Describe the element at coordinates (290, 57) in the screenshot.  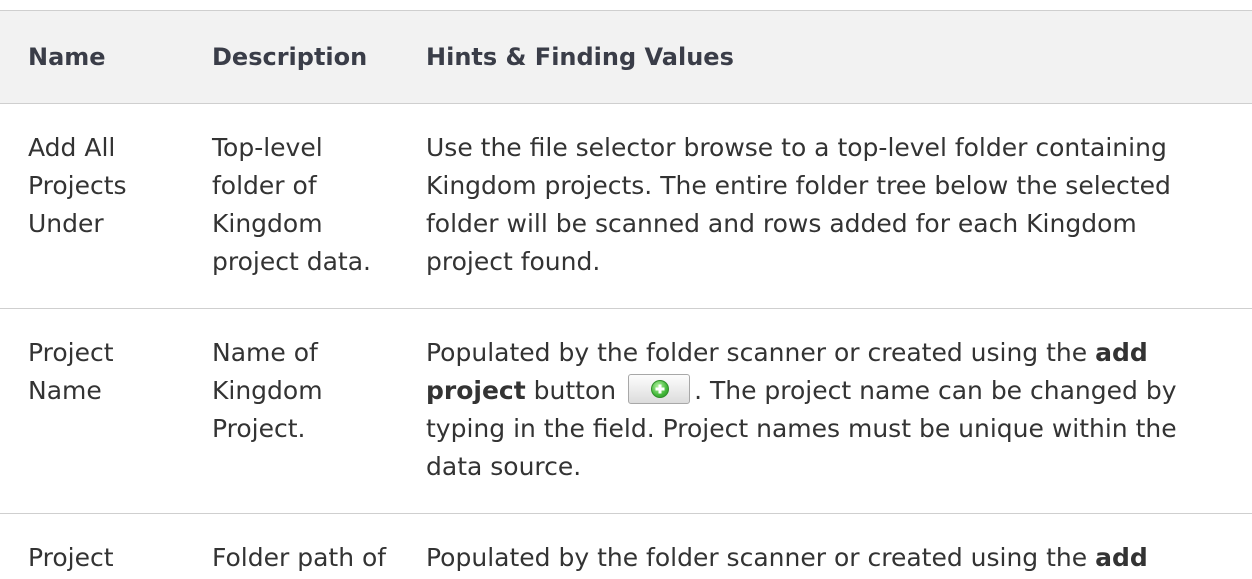
I see `header-description: Description` at that location.